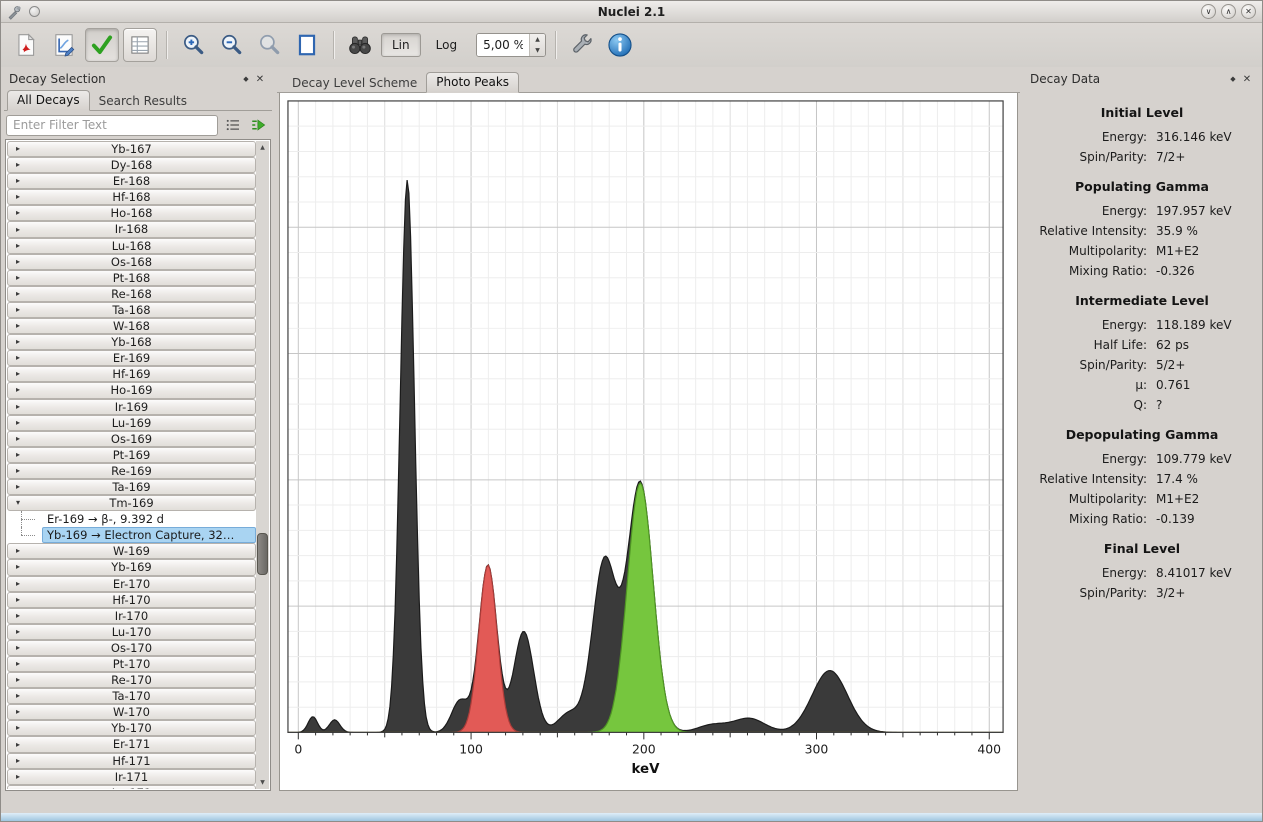 The image size is (1263, 822). What do you see at coordinates (262, 554) in the screenshot?
I see `scrollbar-thumb` at bounding box center [262, 554].